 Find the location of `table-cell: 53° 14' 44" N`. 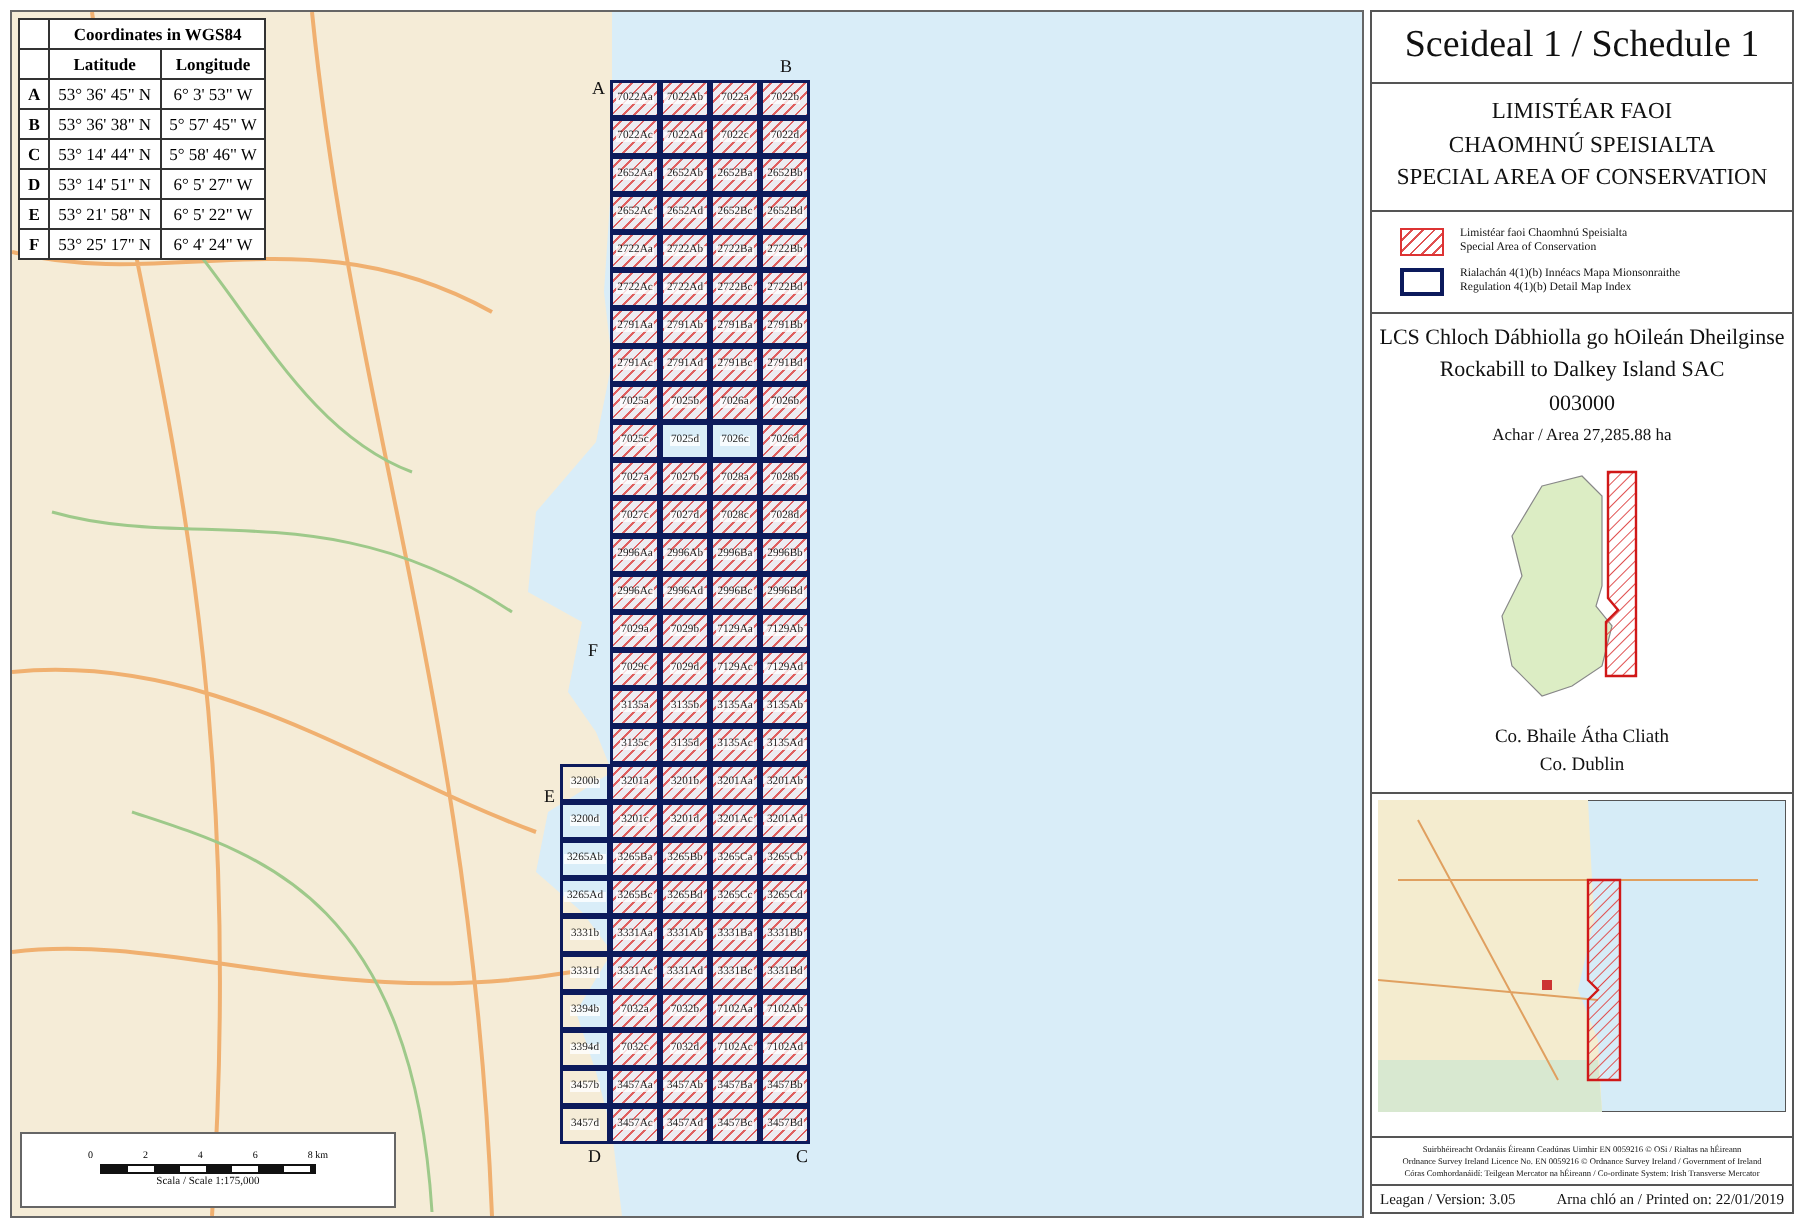

table-cell: 53° 14' 44" N is located at coordinates (105, 154).